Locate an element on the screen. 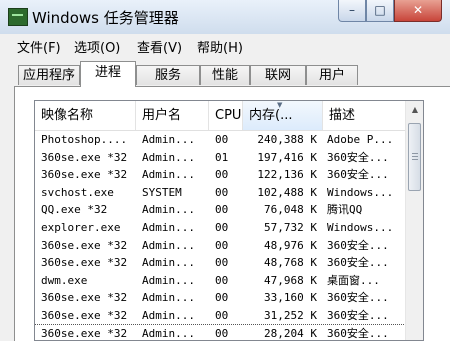  minimize-button: – is located at coordinates (352, 11).